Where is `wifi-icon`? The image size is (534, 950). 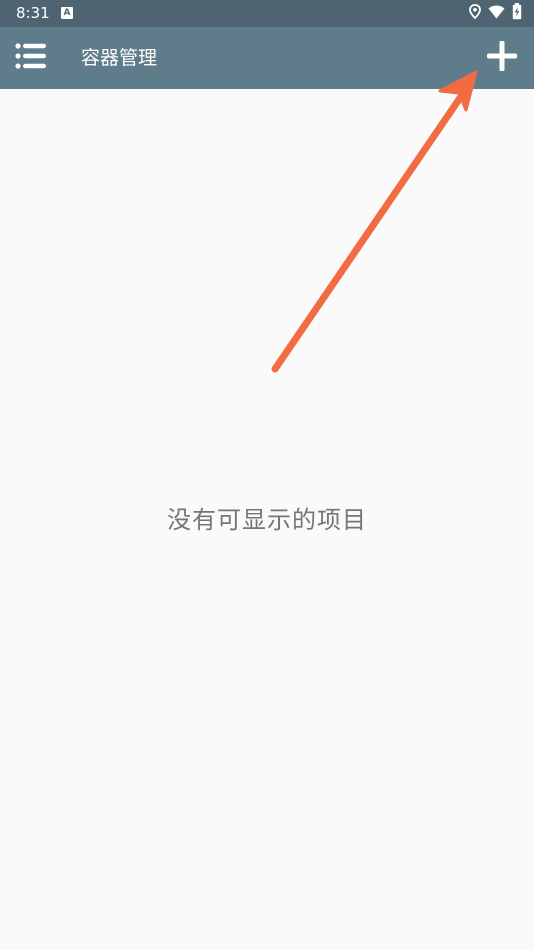 wifi-icon is located at coordinates (496, 13).